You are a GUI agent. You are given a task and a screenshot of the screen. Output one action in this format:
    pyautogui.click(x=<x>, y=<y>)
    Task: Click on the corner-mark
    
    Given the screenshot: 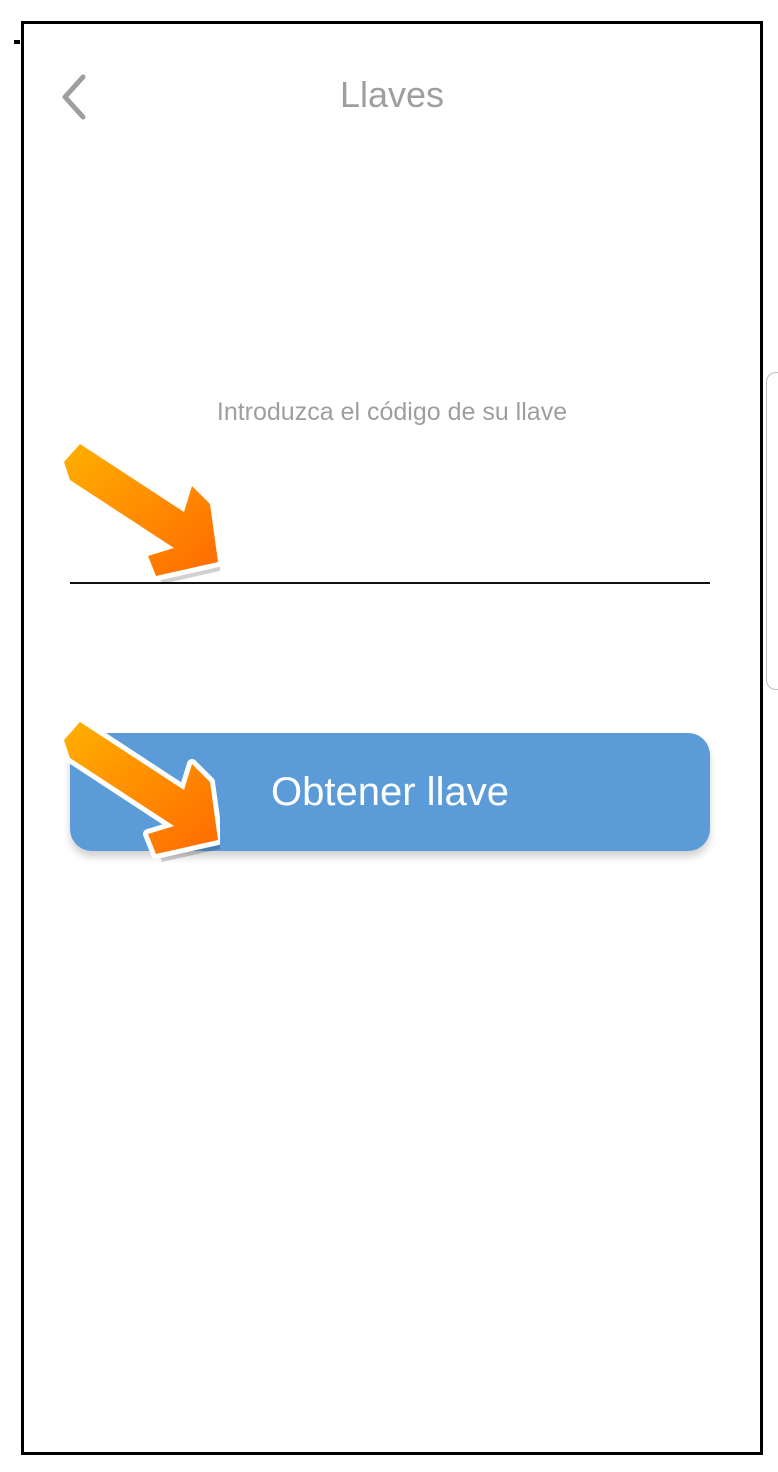 What is the action you would take?
    pyautogui.click(x=17, y=42)
    